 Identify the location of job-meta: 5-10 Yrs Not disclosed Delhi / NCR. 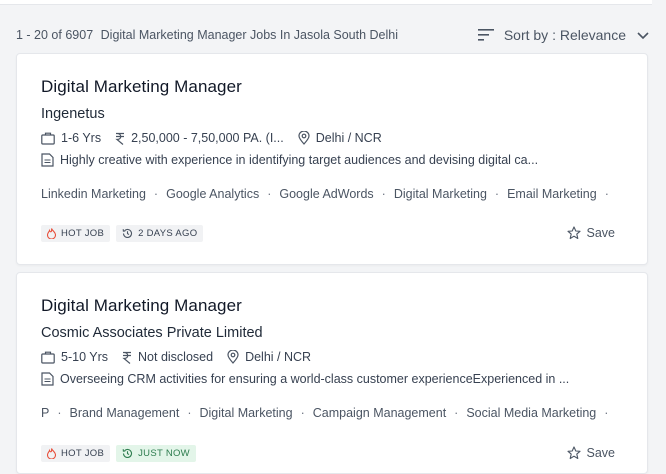
(183, 357).